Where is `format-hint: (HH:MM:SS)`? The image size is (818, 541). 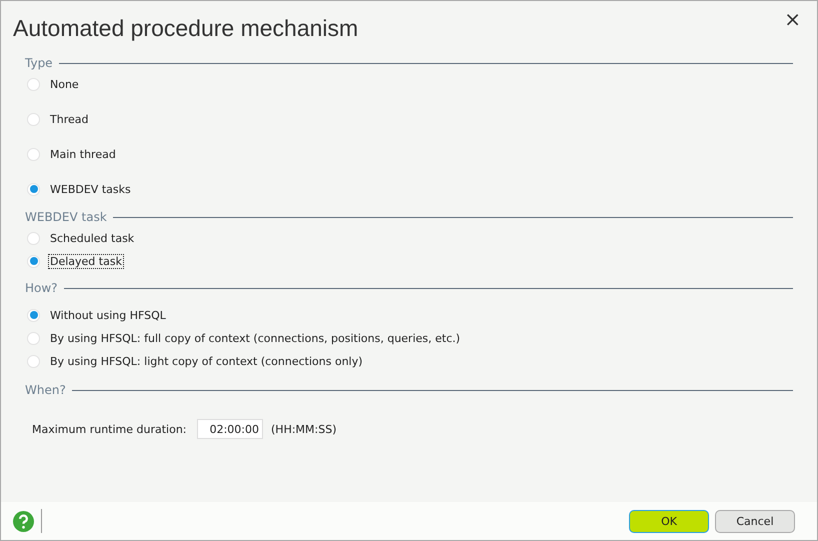 format-hint: (HH:MM:SS) is located at coordinates (303, 429).